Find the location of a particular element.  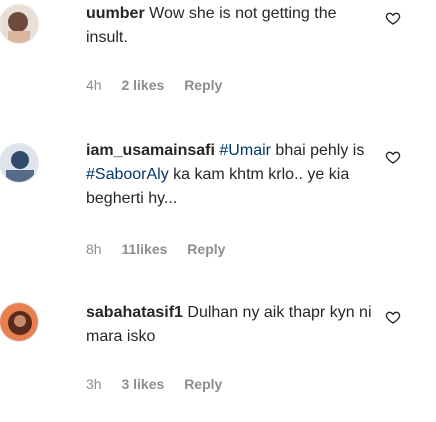

comment-meta: 3h 3 likes Reply is located at coordinates (162, 384).